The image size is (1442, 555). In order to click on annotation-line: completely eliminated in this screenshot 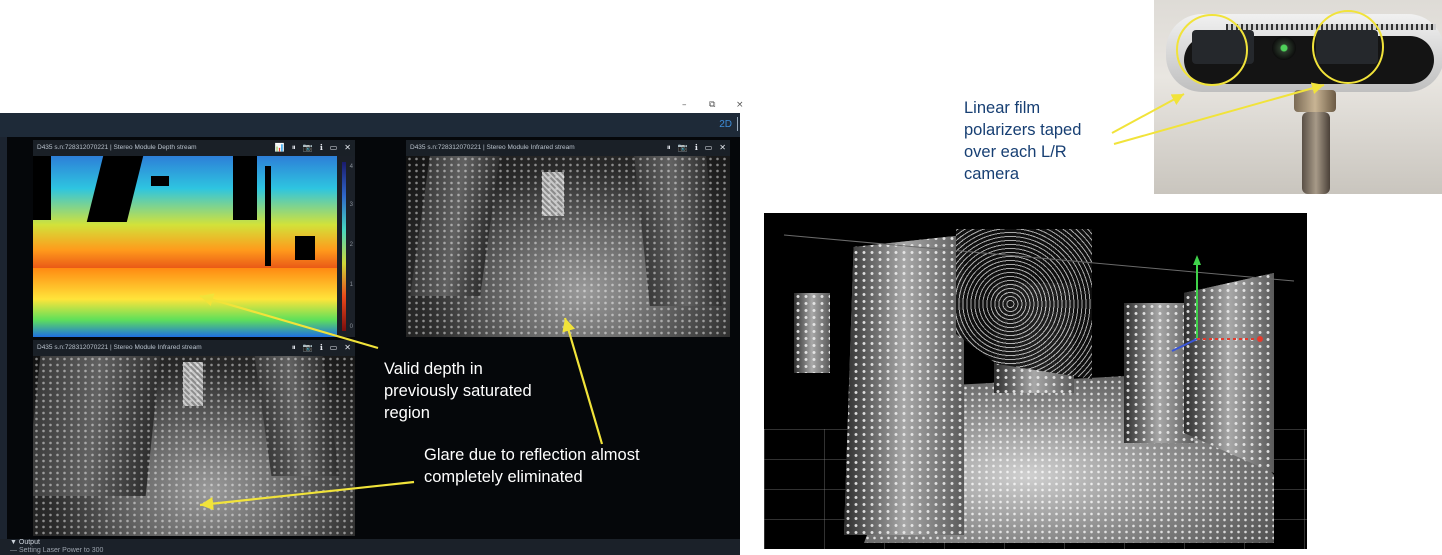, I will do `click(503, 477)`.